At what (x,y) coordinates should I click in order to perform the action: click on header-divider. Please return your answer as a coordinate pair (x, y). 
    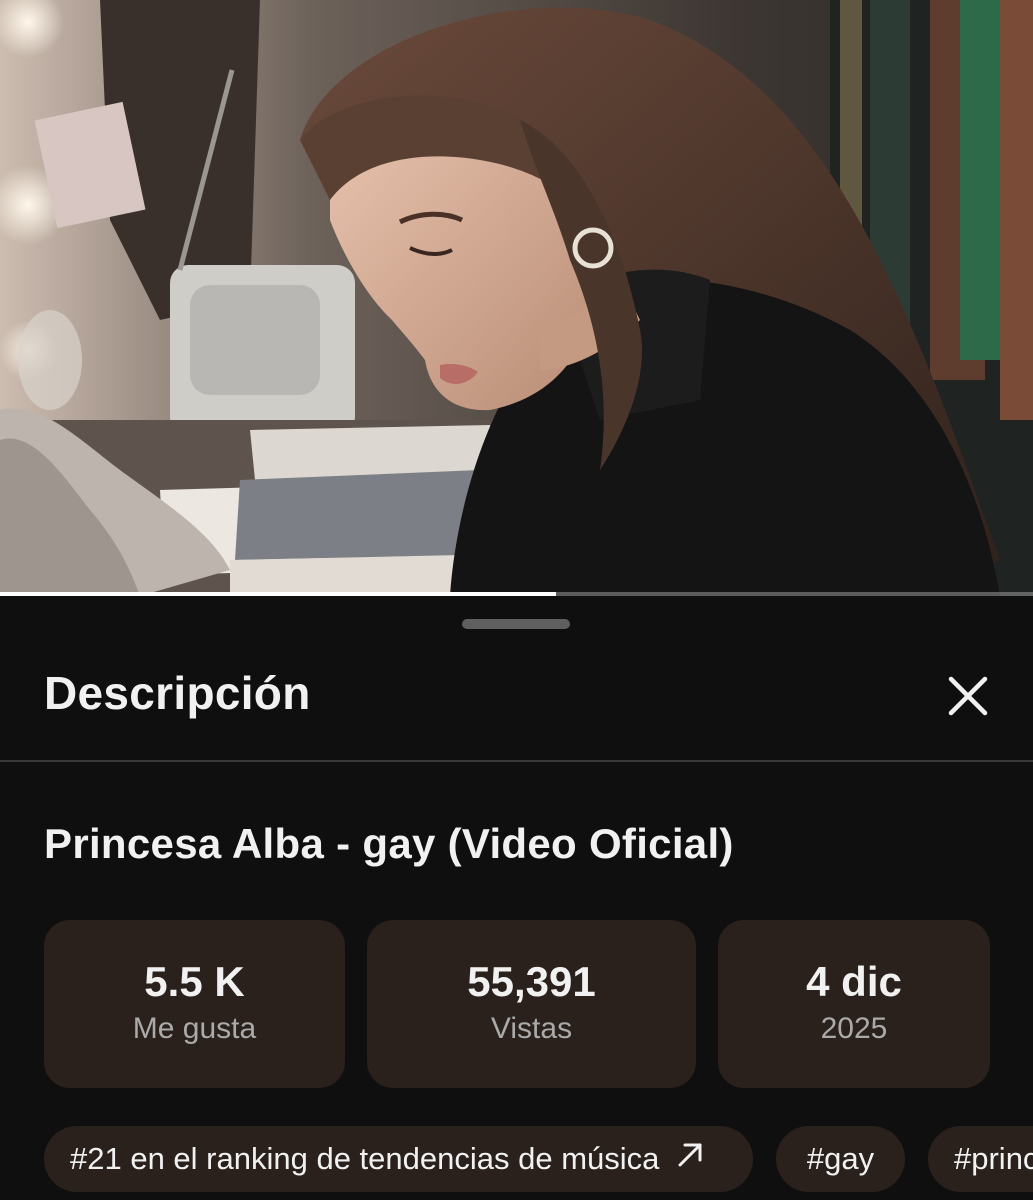
    Looking at the image, I should click on (516, 761).